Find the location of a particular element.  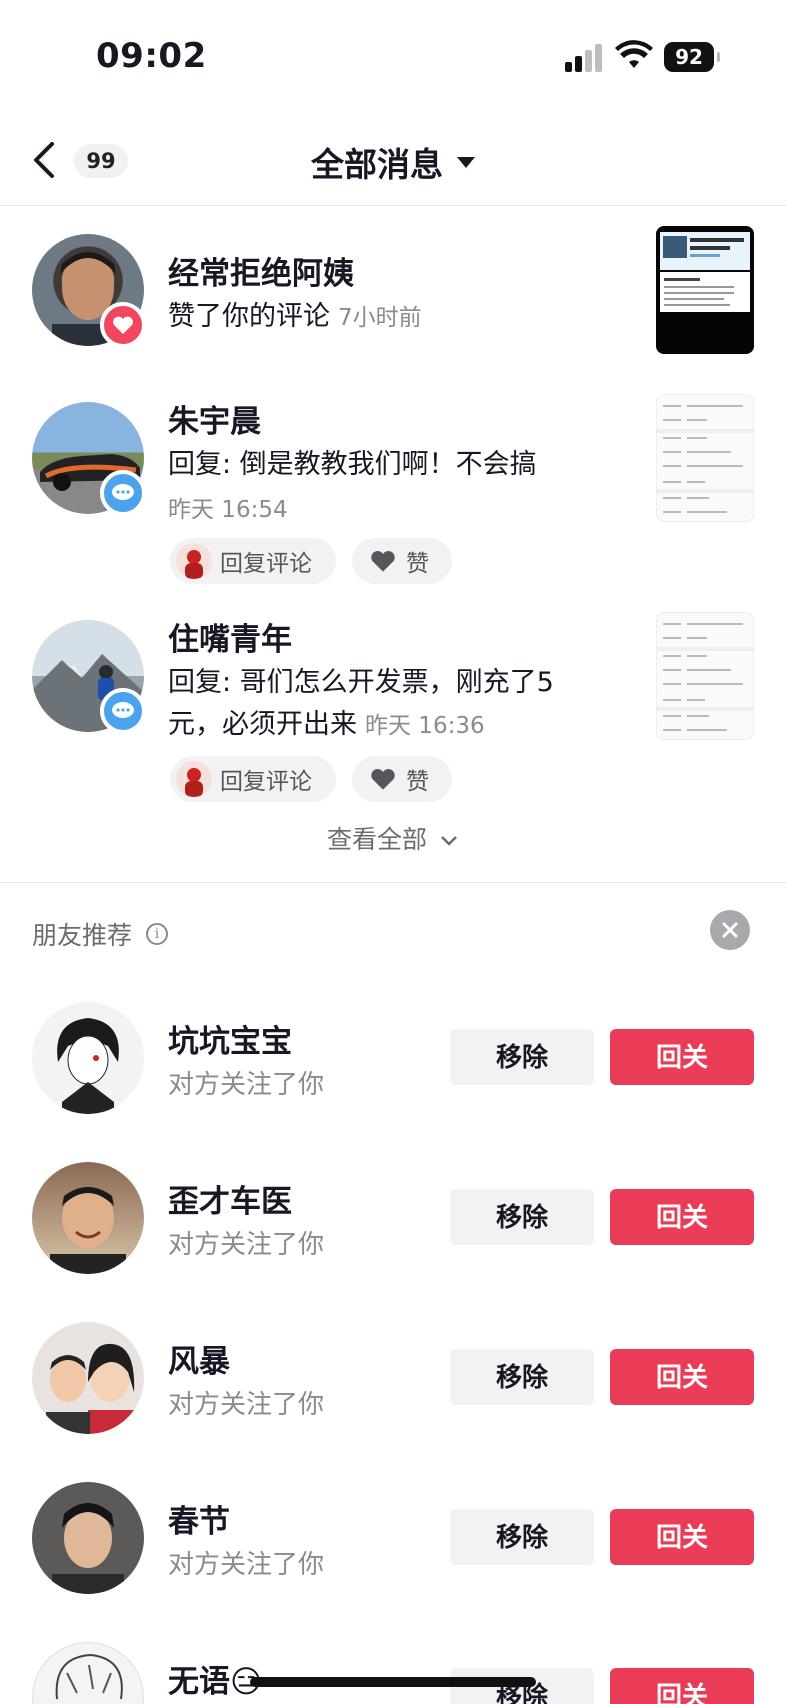

see-all-label: 查看全部 is located at coordinates (377, 839).